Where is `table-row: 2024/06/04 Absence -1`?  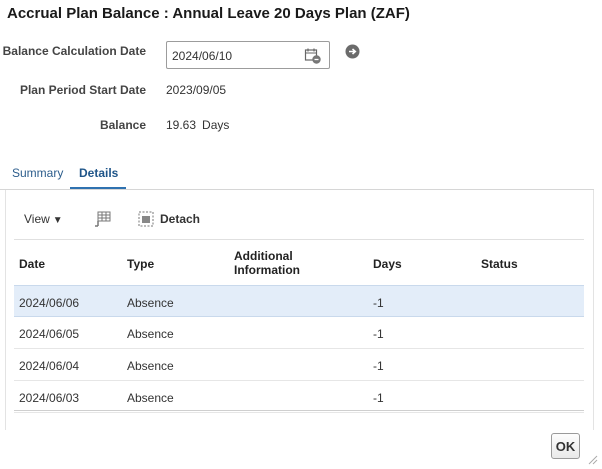
table-row: 2024/06/04 Absence -1 is located at coordinates (299, 365).